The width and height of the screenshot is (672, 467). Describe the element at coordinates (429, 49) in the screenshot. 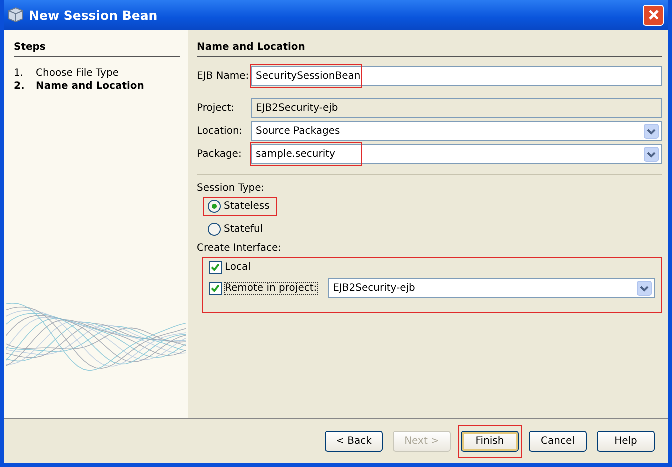

I see `panel-heading: Name and Location` at that location.